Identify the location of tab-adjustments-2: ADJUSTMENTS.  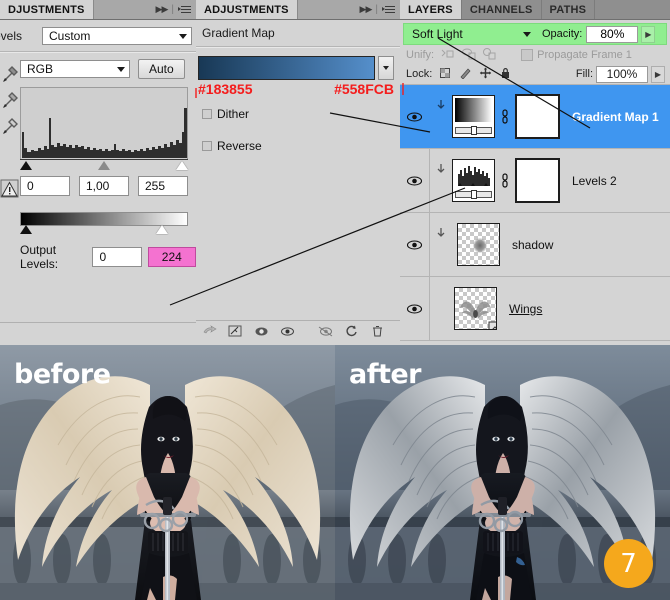
(247, 9).